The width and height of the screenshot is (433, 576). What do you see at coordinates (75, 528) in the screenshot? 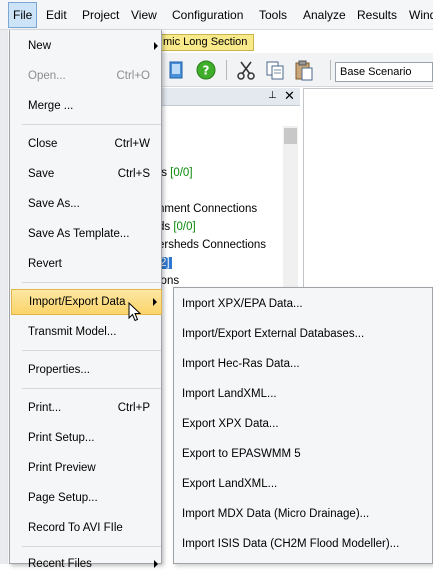
I see `menu-item-label: Record To AVI FIle` at bounding box center [75, 528].